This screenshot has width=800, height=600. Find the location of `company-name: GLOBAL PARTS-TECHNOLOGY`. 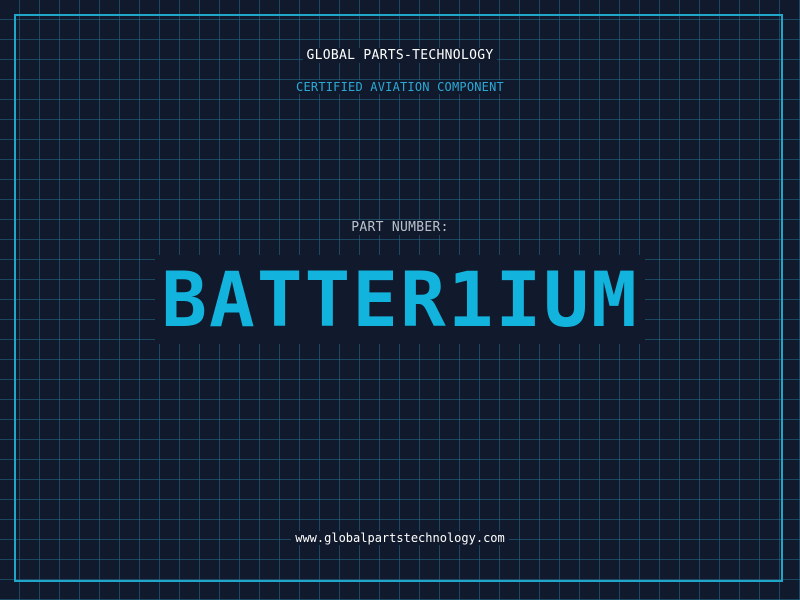

company-name: GLOBAL PARTS-TECHNOLOGY is located at coordinates (400, 55).